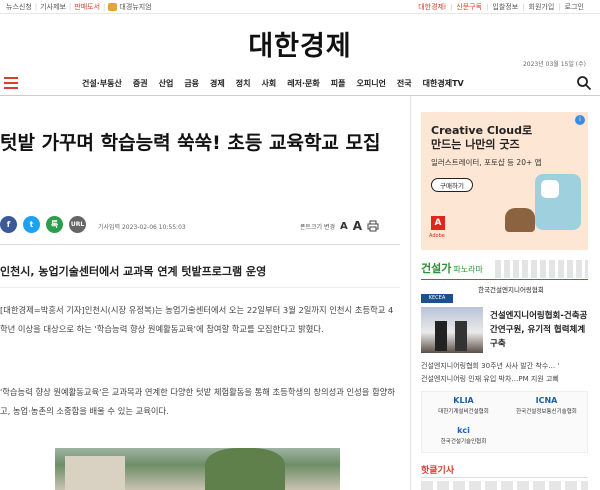 Image resolution: width=600 pixels, height=490 pixels. Describe the element at coordinates (546, 407) in the screenshot. I see `association-logo-icna: ICNA 한국건설정보통신기술협회` at that location.